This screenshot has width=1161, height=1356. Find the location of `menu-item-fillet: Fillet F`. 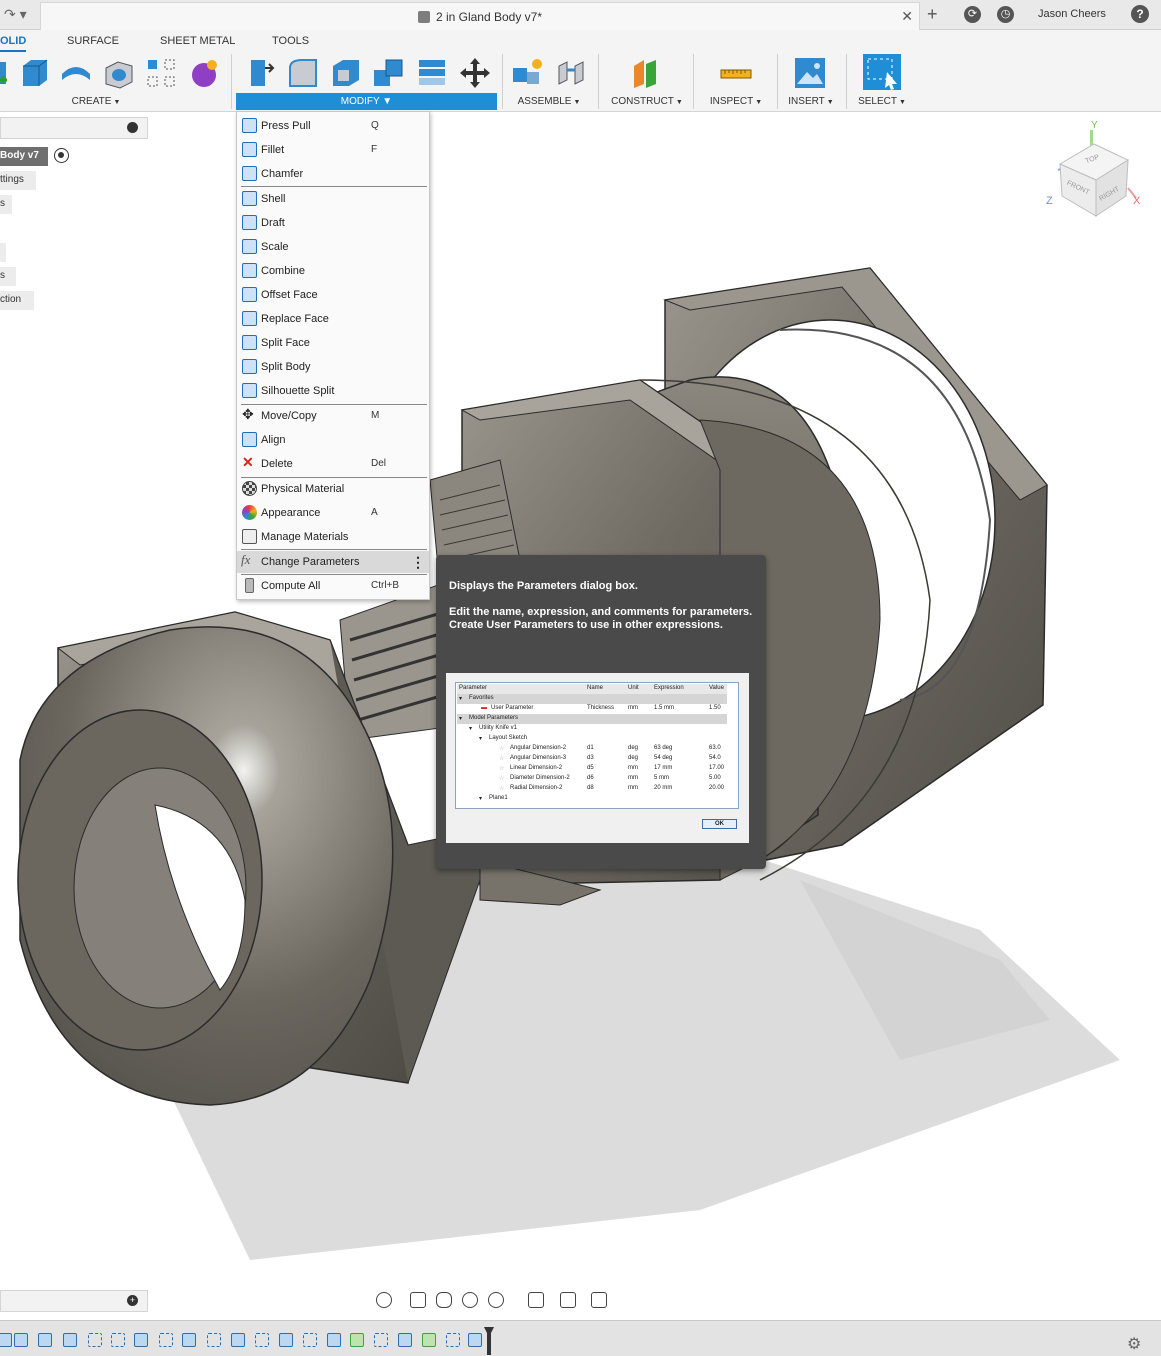

menu-item-fillet: Fillet F is located at coordinates (333, 150).